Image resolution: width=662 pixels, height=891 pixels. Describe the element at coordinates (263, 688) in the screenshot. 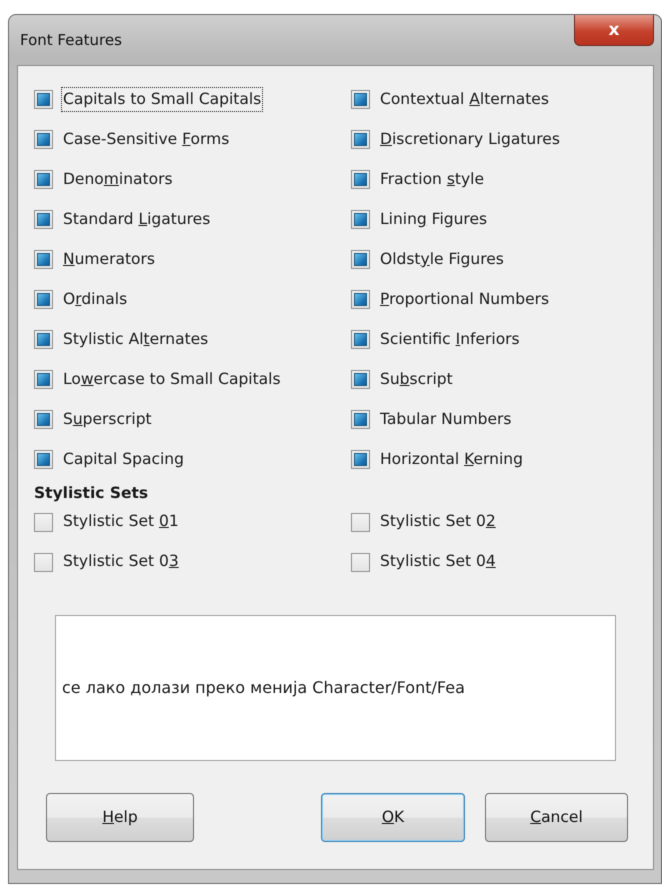

I see `preview-text: се лако долази преко менија Character/Font/Fea` at that location.